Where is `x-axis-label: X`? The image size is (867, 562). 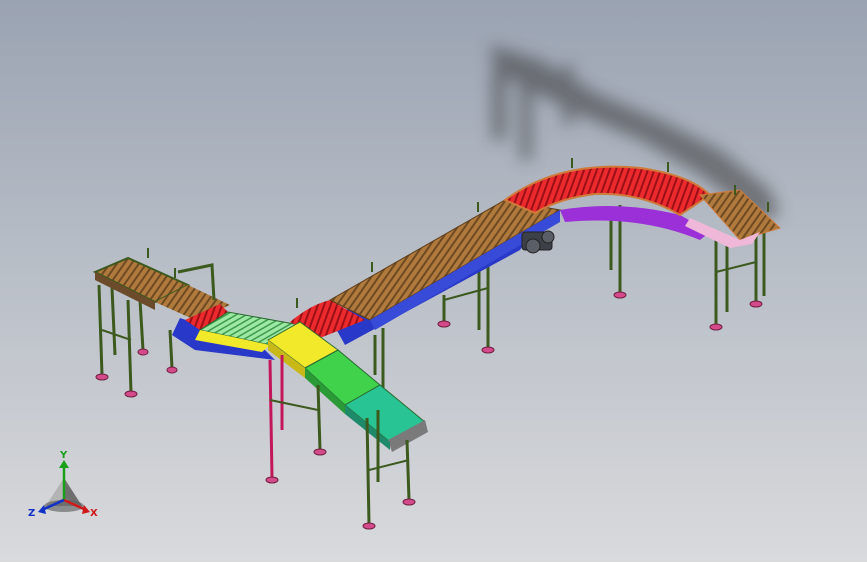
x-axis-label: X is located at coordinates (94, 513).